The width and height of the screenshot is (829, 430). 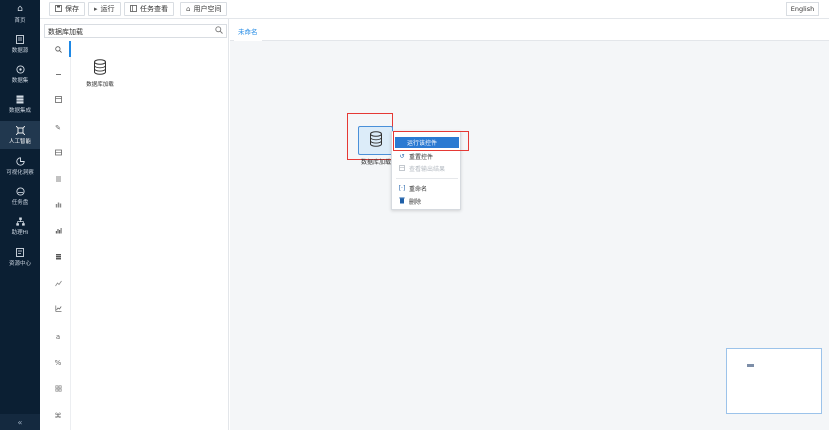 What do you see at coordinates (20, 233) in the screenshot?
I see `nav-item-label: 助理Hi` at bounding box center [20, 233].